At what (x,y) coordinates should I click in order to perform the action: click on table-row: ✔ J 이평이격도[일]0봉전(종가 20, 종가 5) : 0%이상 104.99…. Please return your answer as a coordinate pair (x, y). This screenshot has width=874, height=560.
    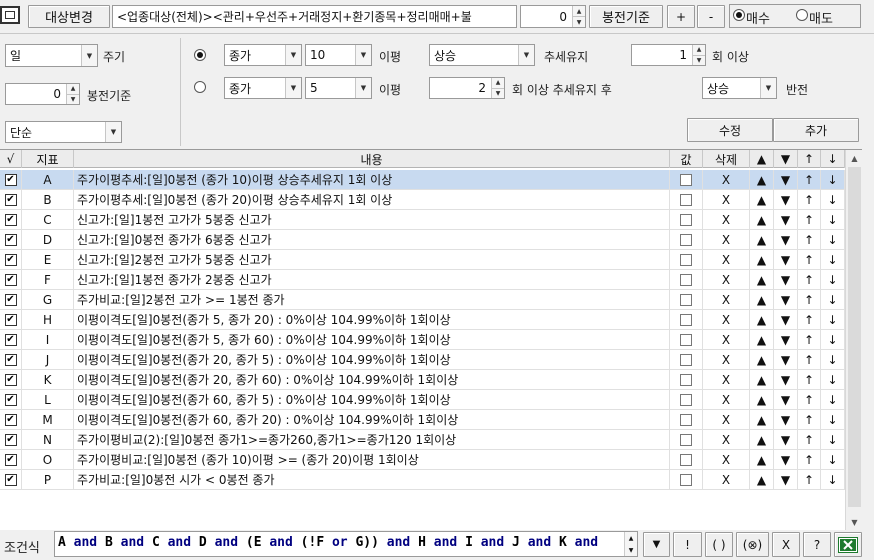
    Looking at the image, I should click on (422, 360).